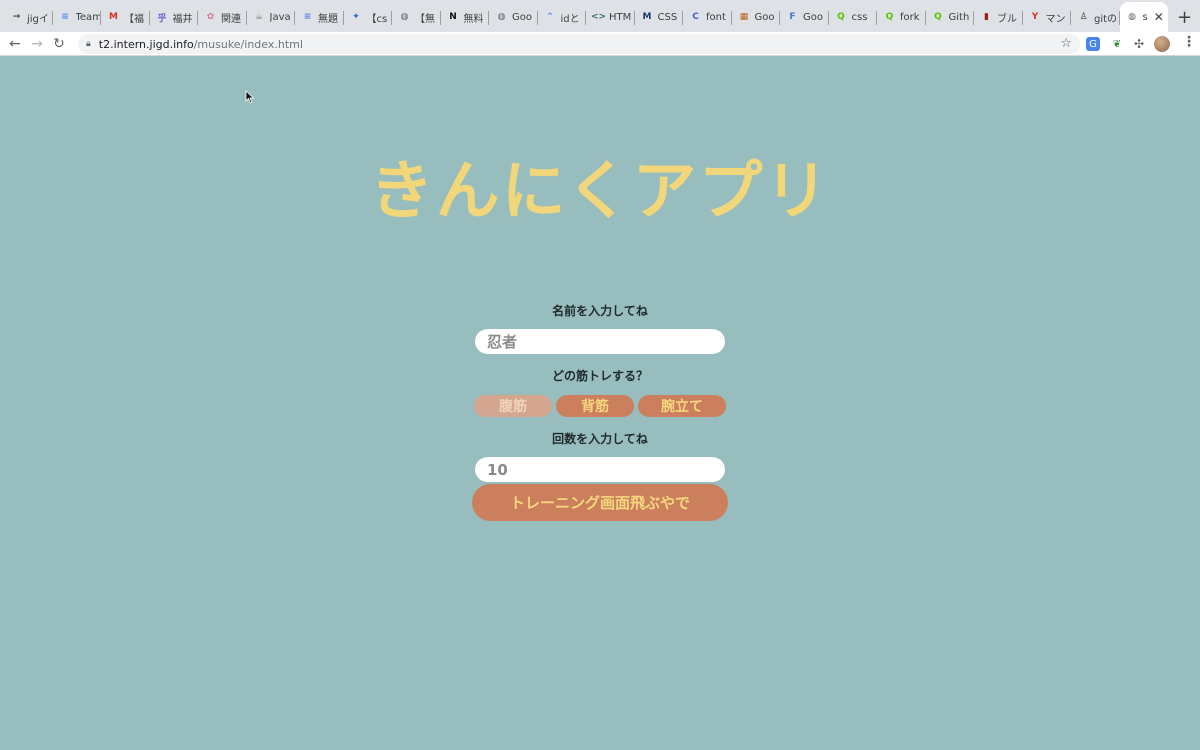 This screenshot has height=750, width=1200. What do you see at coordinates (667, 17) in the screenshot?
I see `browser-tab-title: CSS` at bounding box center [667, 17].